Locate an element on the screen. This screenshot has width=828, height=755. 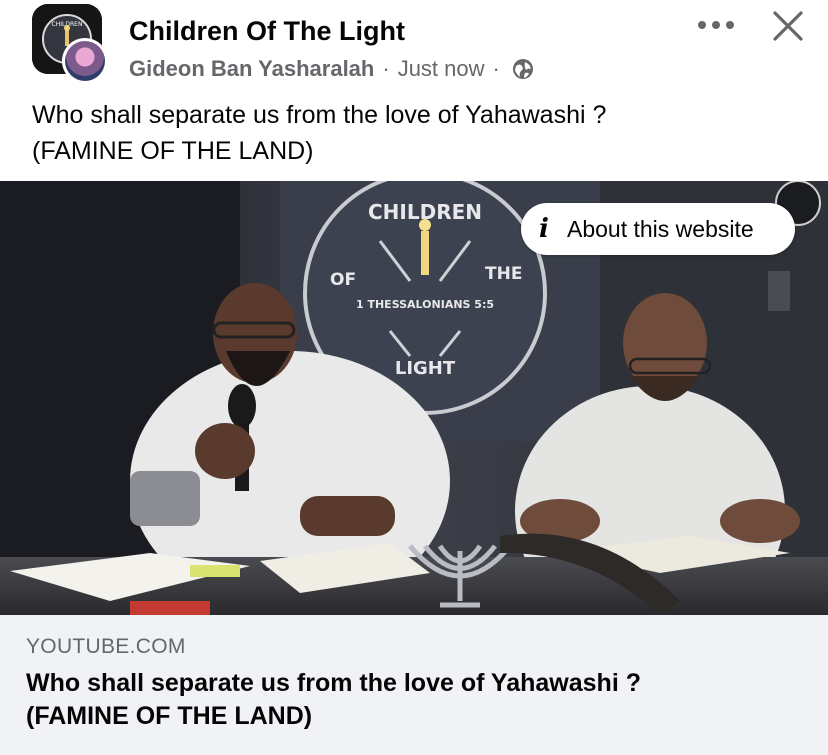
banner-verse: 1 THESSALONIANS 5:5 is located at coordinates (425, 304).